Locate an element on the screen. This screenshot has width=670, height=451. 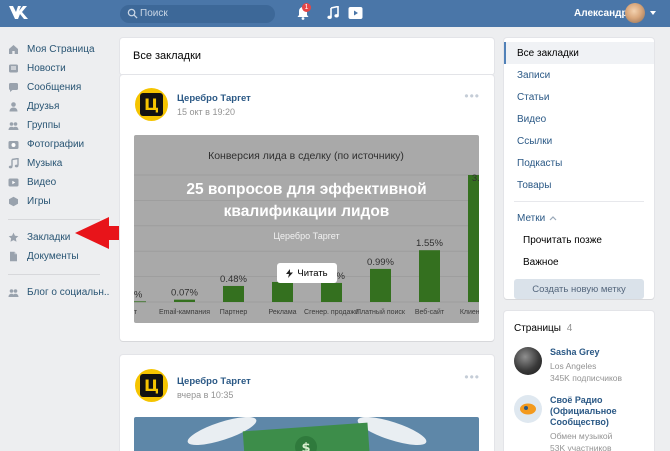
sidebar-item-label: Фотографии is located at coordinates (56, 144).